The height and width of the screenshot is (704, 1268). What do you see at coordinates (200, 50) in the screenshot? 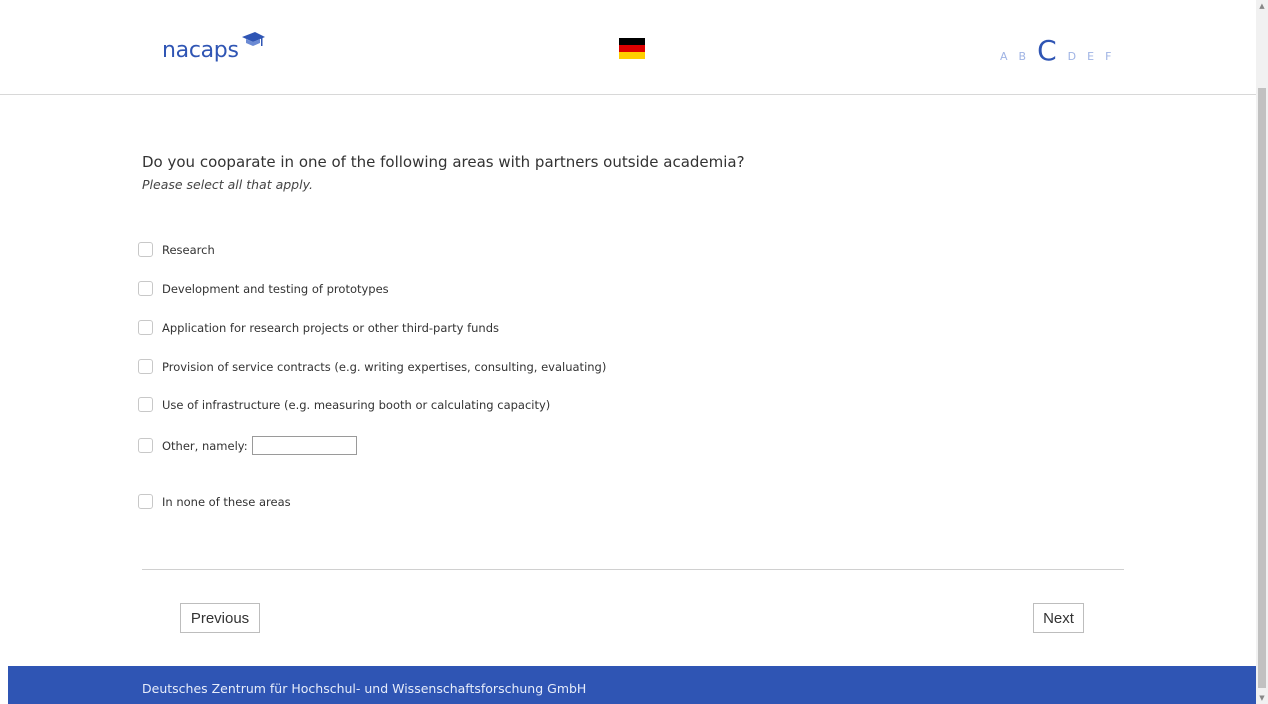
I see `logo-text: nacaps` at bounding box center [200, 50].